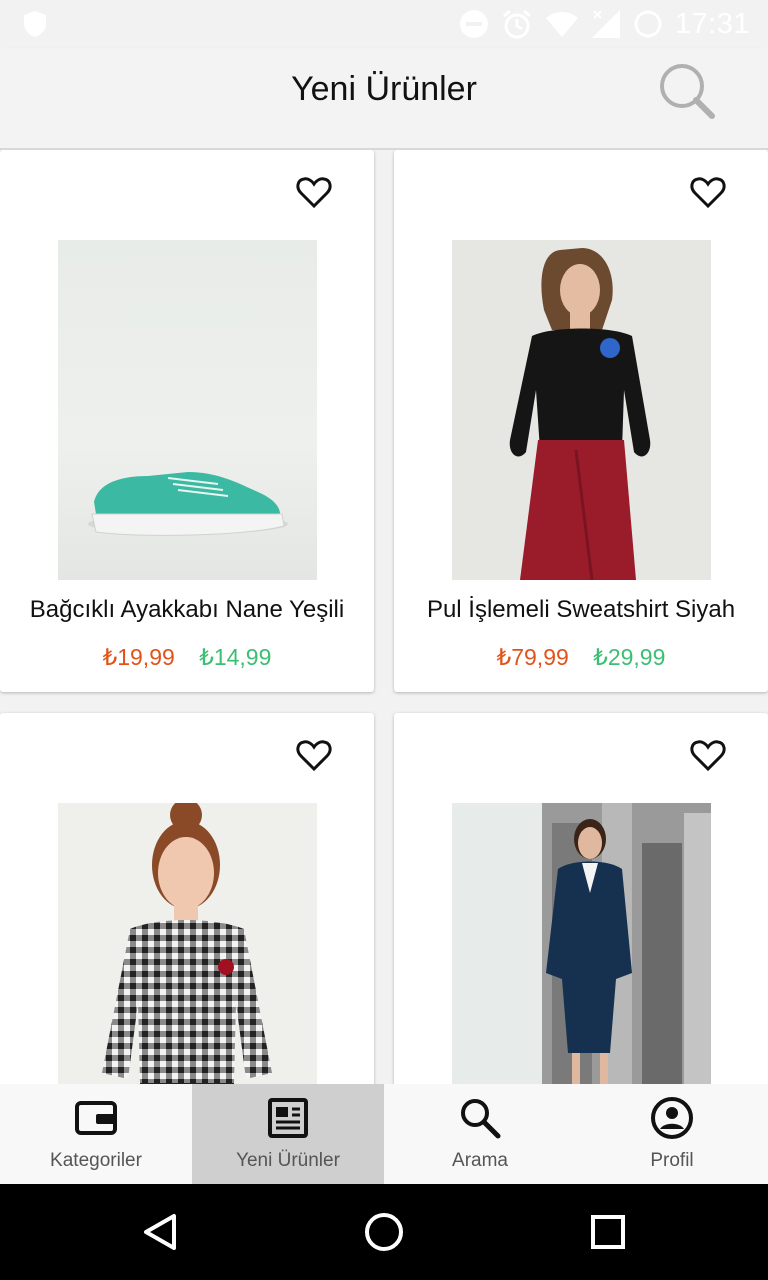  I want to click on tab-label: Profil, so click(672, 1160).